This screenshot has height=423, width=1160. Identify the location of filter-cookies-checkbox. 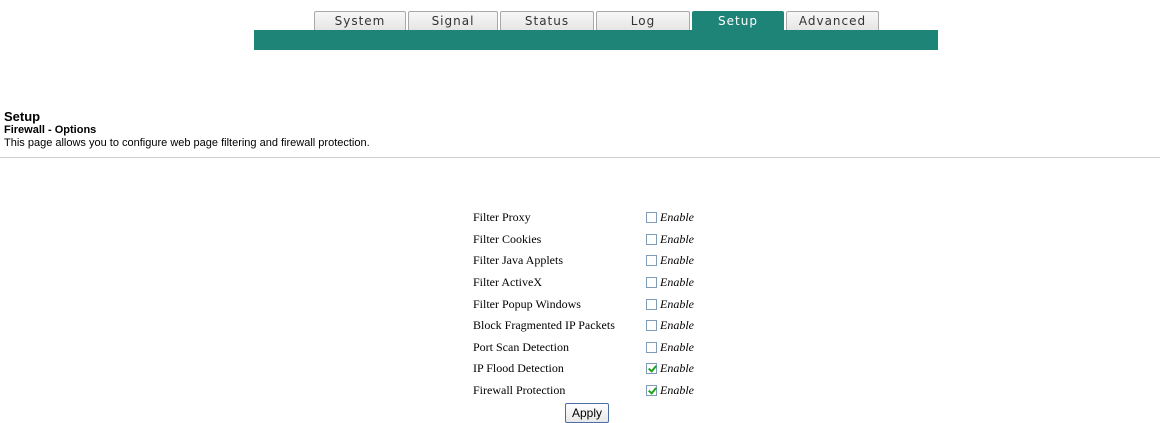
(651, 239).